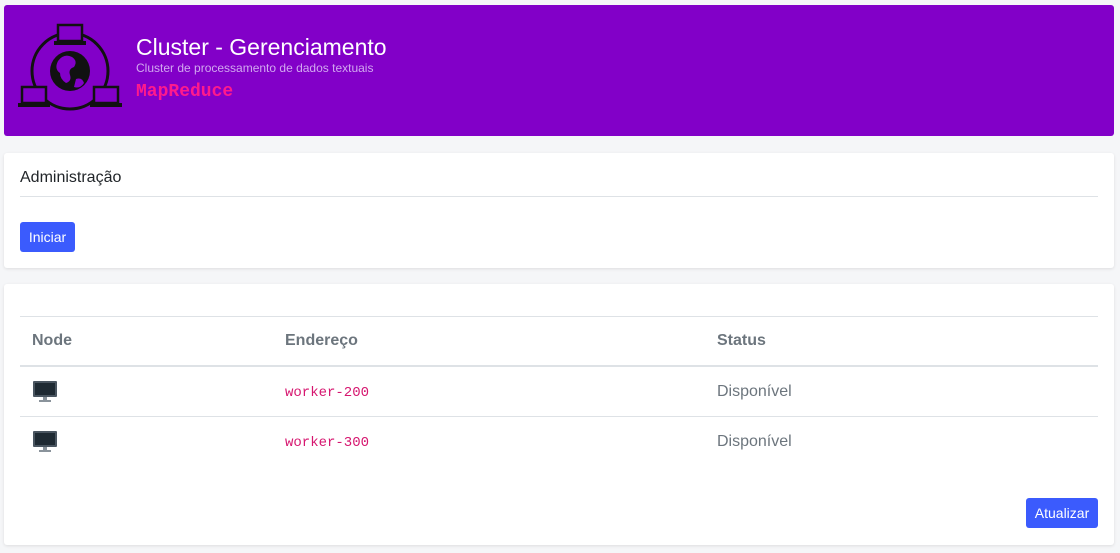 This screenshot has width=1120, height=553. Describe the element at coordinates (489, 391) in the screenshot. I see `address-cell: worker-200` at that location.